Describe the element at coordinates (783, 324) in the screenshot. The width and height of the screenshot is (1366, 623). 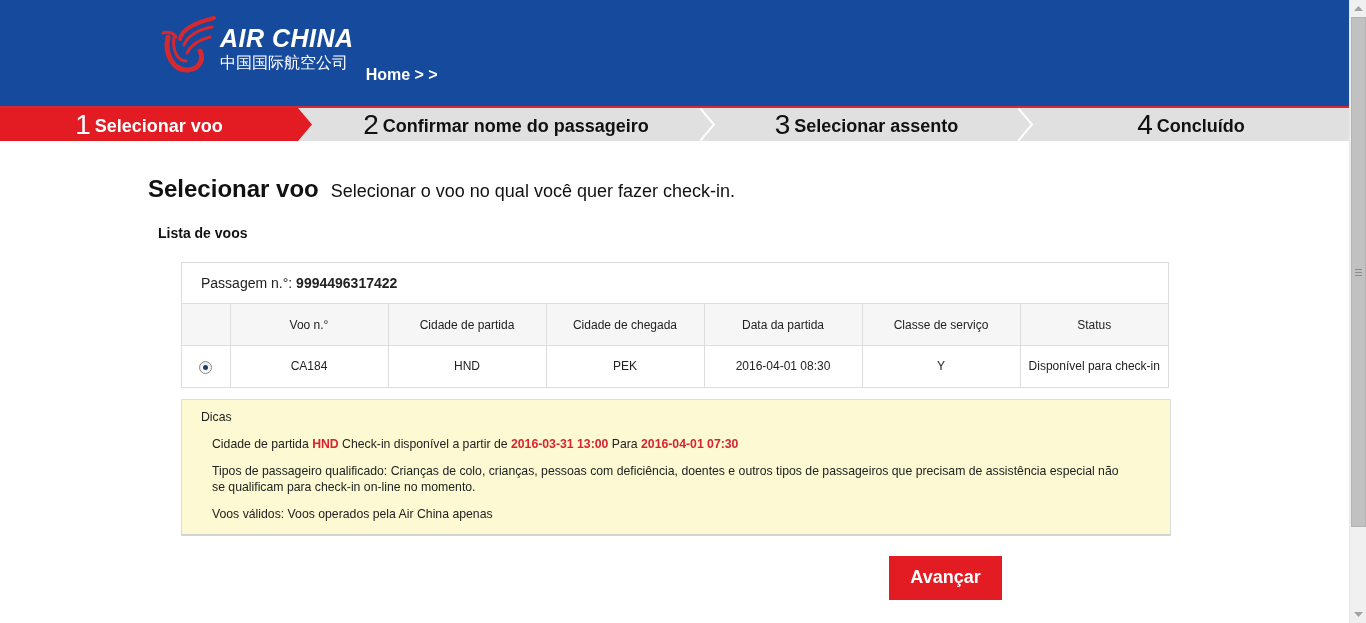
I see `column-header: Data da partida` at that location.